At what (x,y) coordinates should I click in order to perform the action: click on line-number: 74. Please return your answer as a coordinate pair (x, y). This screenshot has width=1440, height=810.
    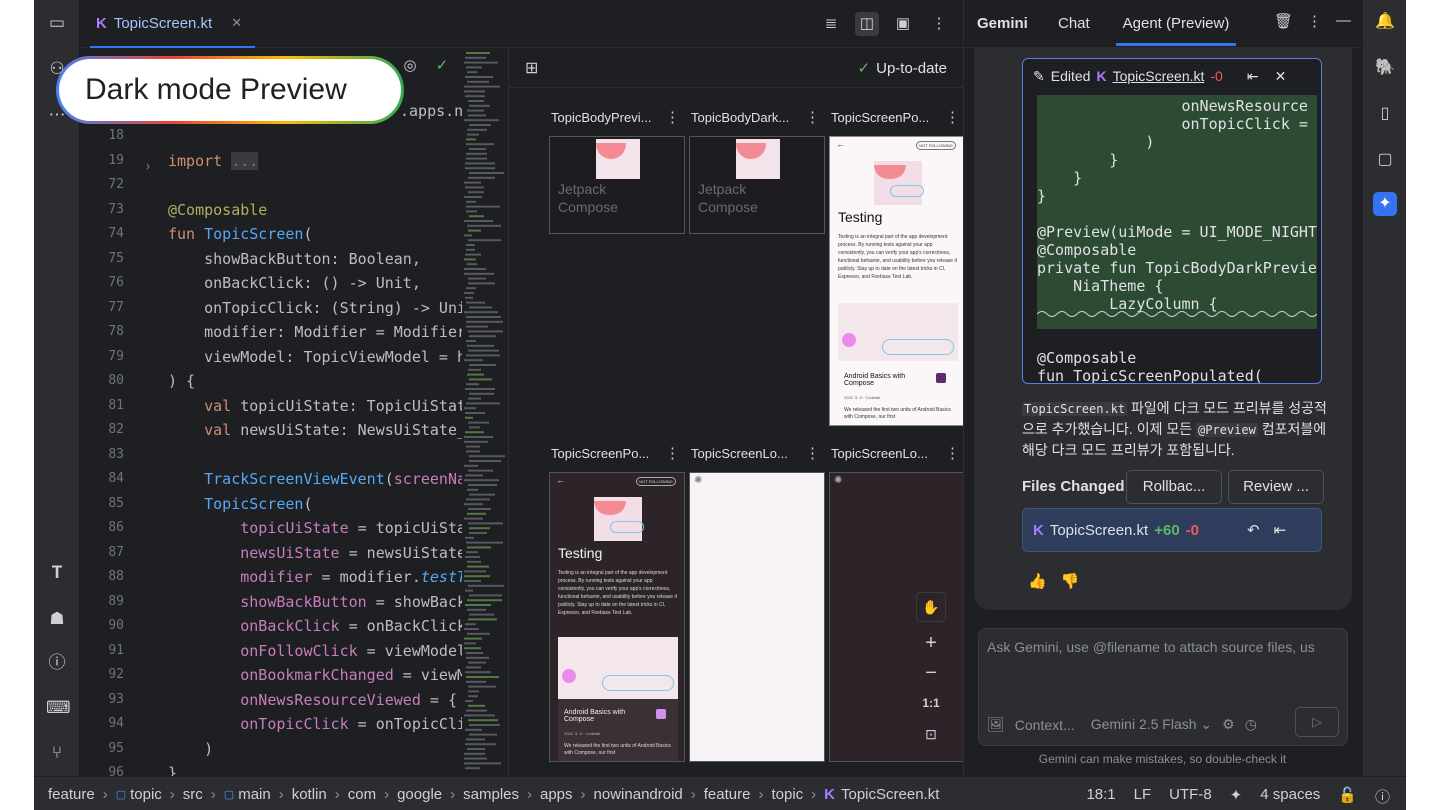
    Looking at the image, I should click on (116, 233).